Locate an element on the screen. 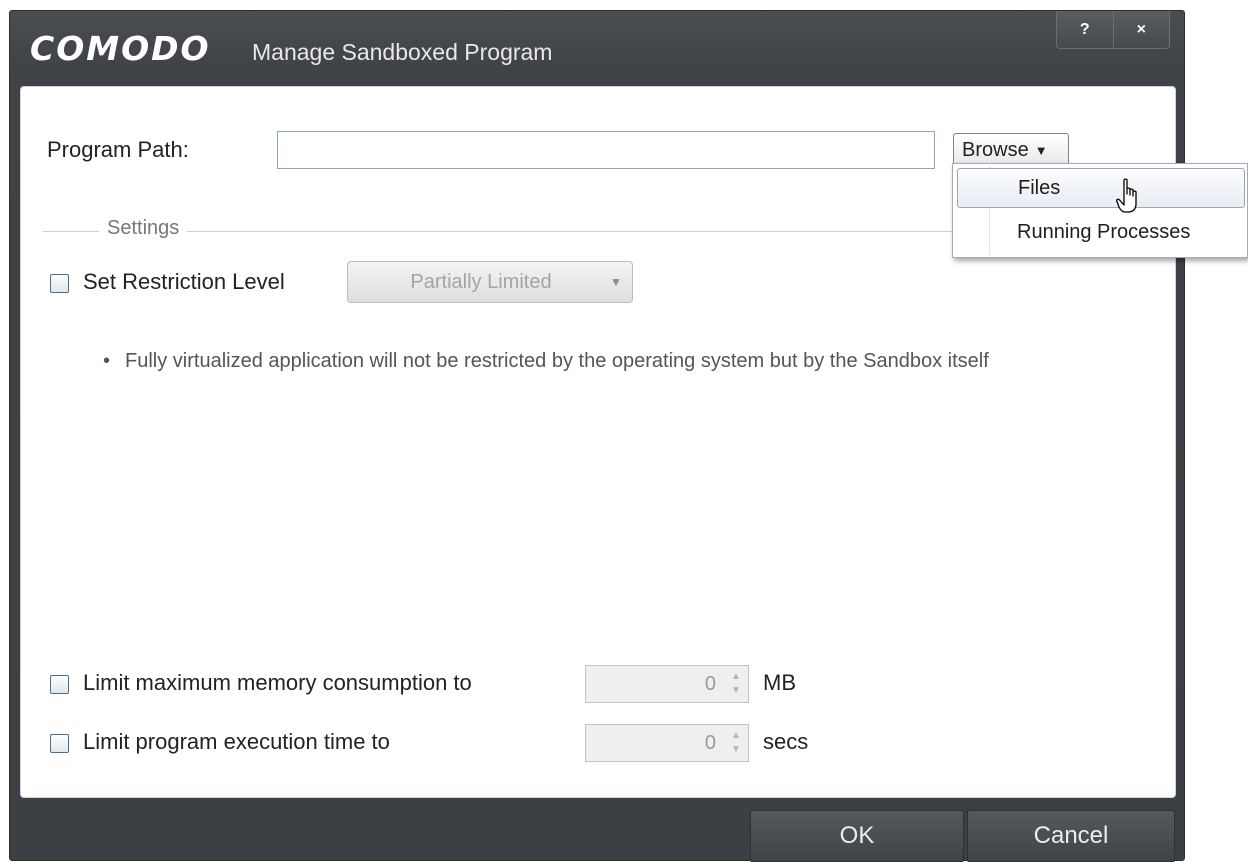  execution-time-unit: secs is located at coordinates (786, 741).